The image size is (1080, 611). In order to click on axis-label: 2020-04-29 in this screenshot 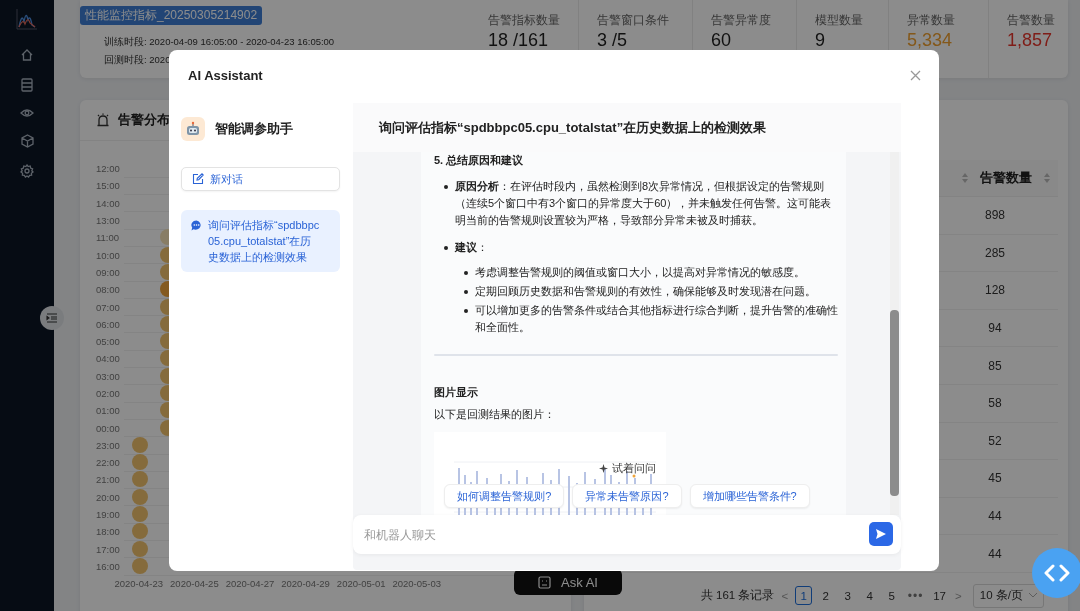, I will do `click(305, 584)`.